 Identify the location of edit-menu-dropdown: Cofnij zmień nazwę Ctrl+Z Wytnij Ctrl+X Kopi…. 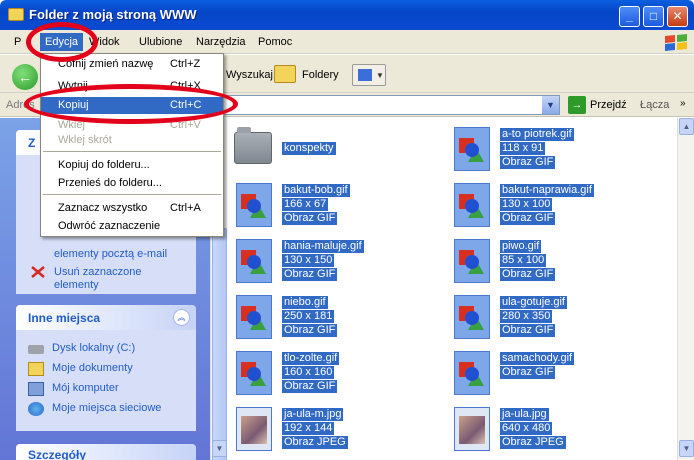
(132, 145).